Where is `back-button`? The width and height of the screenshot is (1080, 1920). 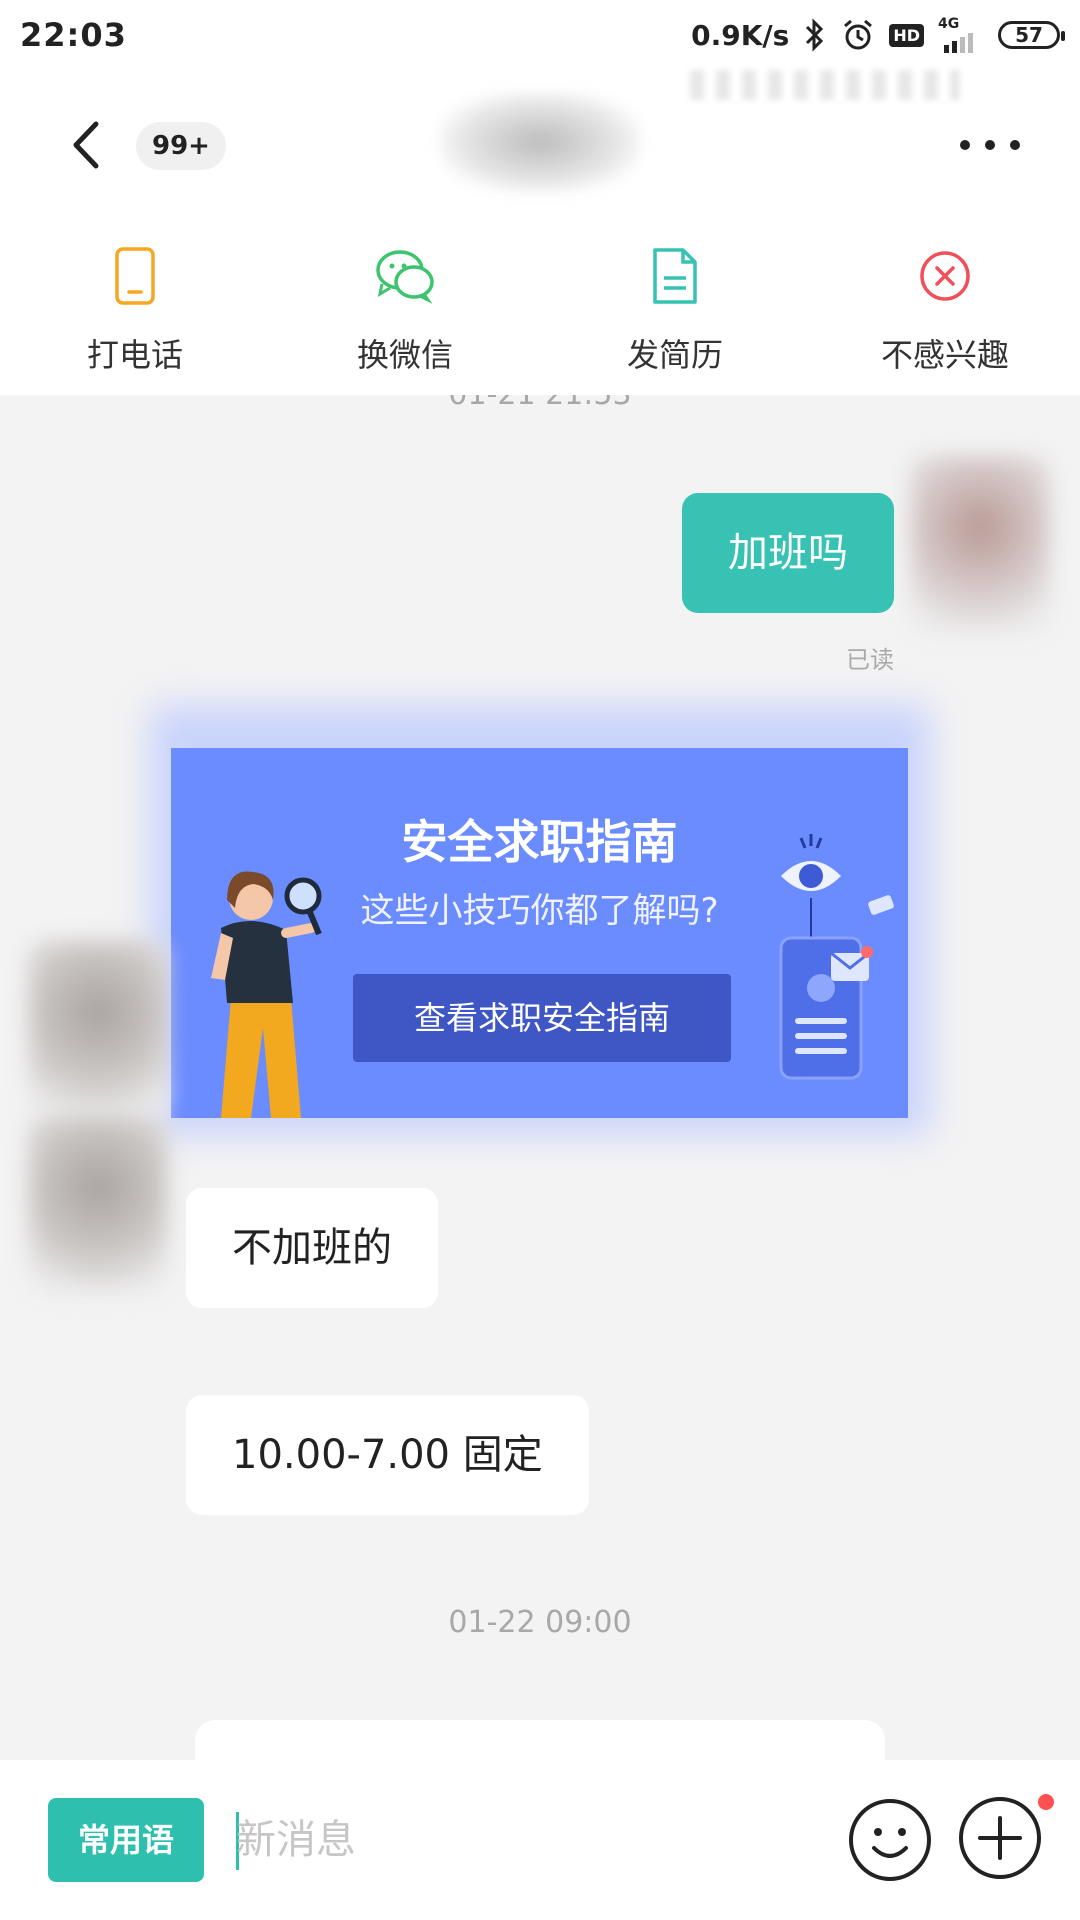
back-button is located at coordinates (85, 145).